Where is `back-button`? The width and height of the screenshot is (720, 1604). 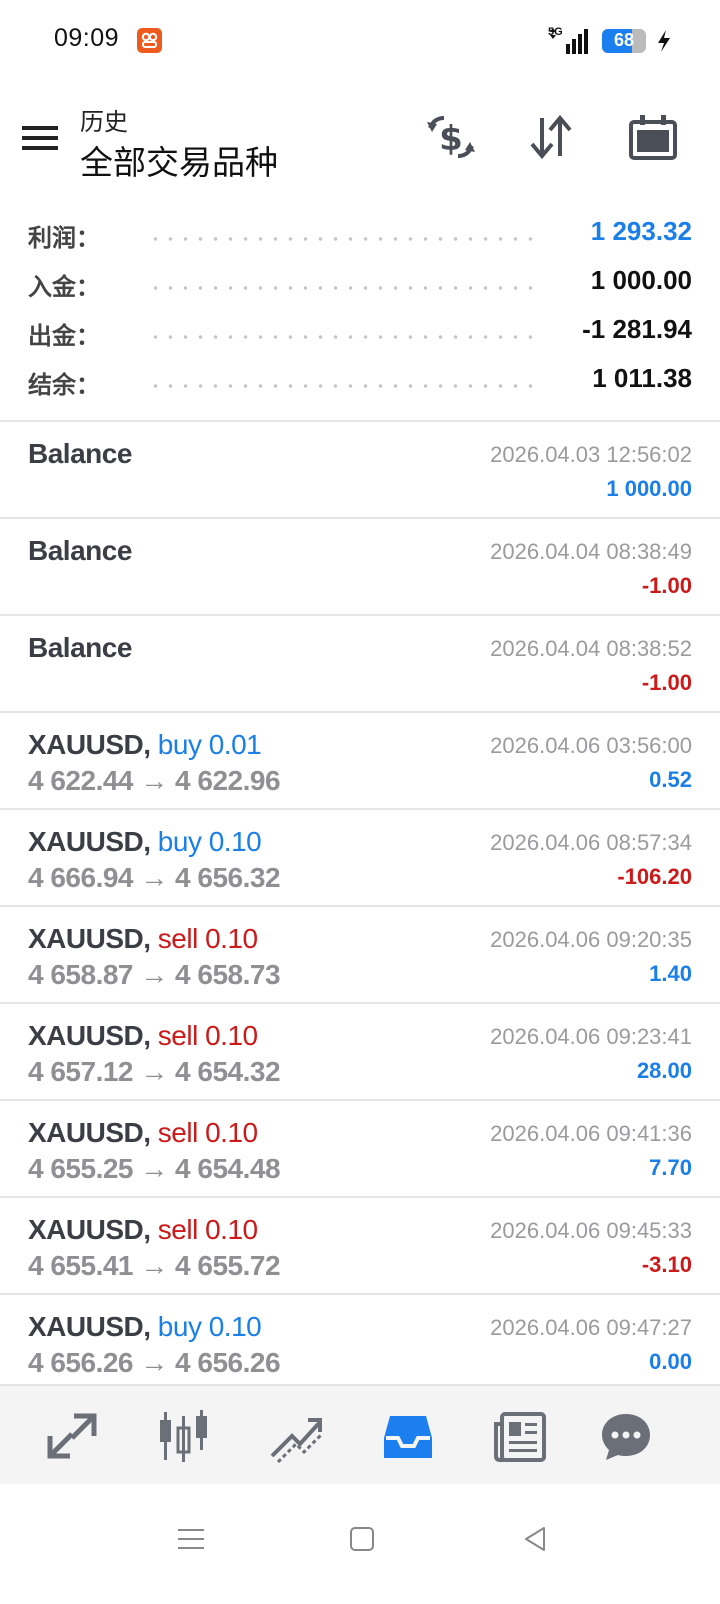
back-button is located at coordinates (535, 1539).